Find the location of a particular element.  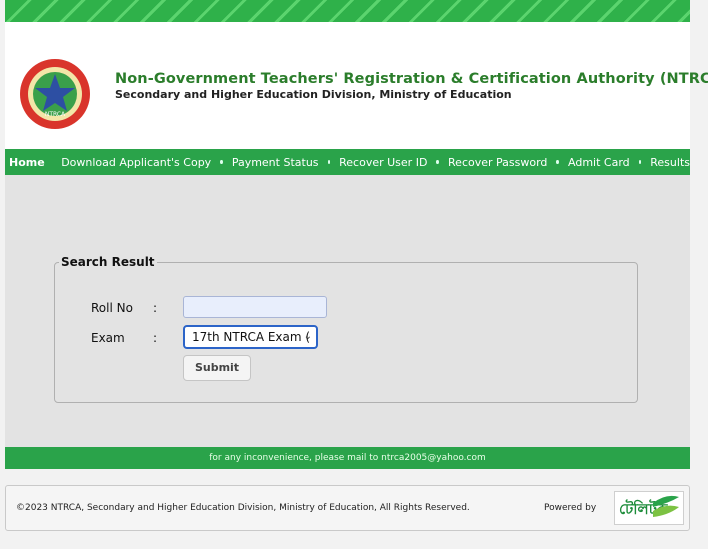

roll-row: Roll No: is located at coordinates (137, 308).